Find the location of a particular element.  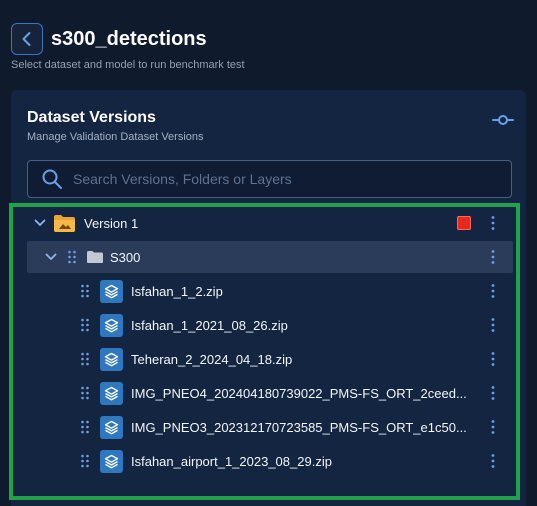

search-box is located at coordinates (269, 179).